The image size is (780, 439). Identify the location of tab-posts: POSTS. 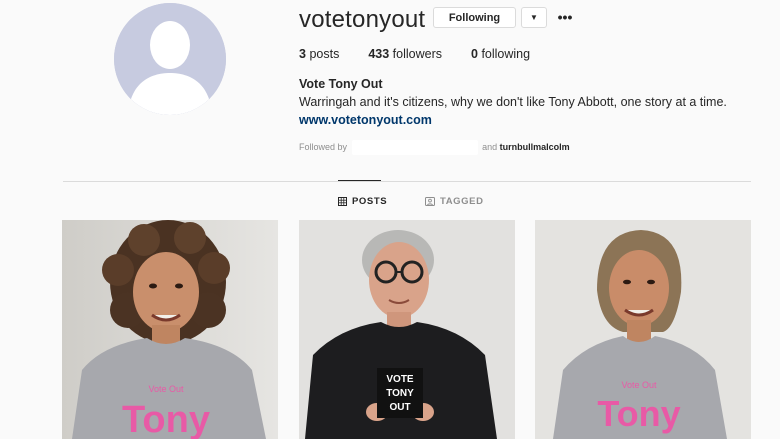
(362, 201).